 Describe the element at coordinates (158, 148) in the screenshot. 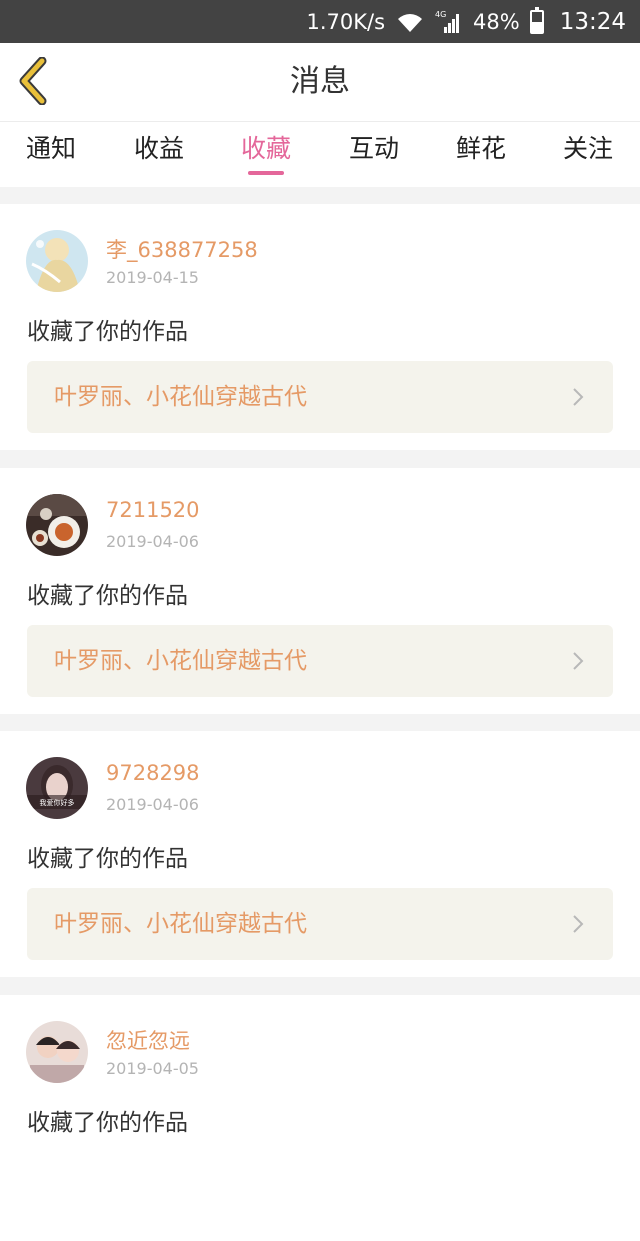

I see `tab-label: 收益` at that location.